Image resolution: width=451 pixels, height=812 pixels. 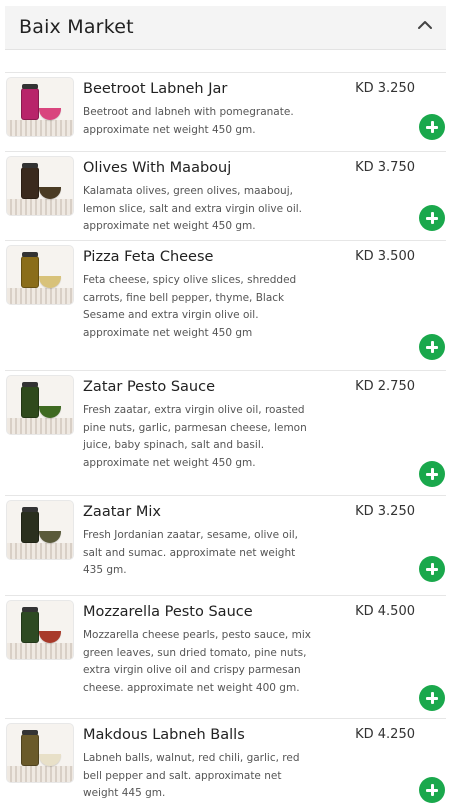 I want to click on product-name: Mozzarella Pesto Sauce, so click(x=168, y=612).